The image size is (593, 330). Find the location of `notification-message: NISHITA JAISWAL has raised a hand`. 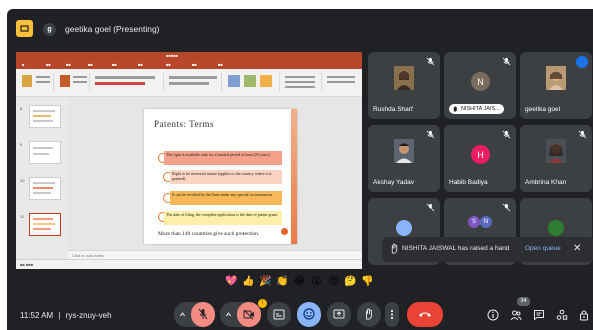

notification-message: NISHITA JAISWAL has raised a hand is located at coordinates (456, 248).